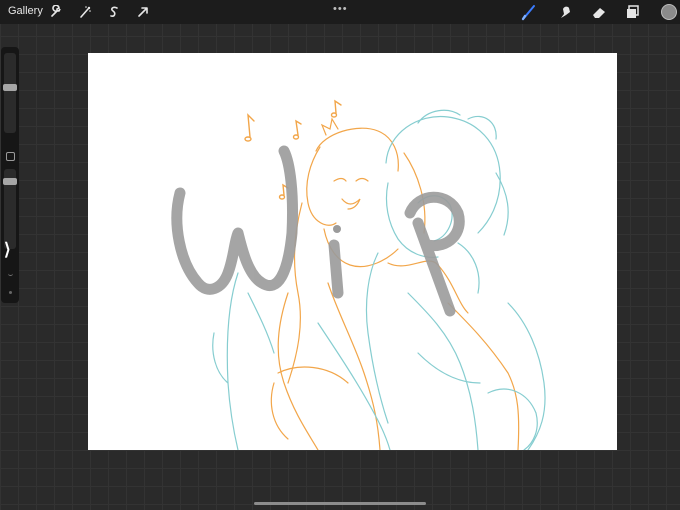  I want to click on wip-dot, so click(337, 229).